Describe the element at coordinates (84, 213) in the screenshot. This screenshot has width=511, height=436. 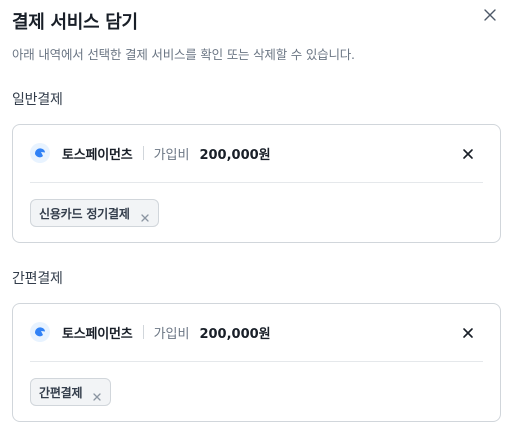
I see `chip-label: 신용카드 정기결제` at that location.